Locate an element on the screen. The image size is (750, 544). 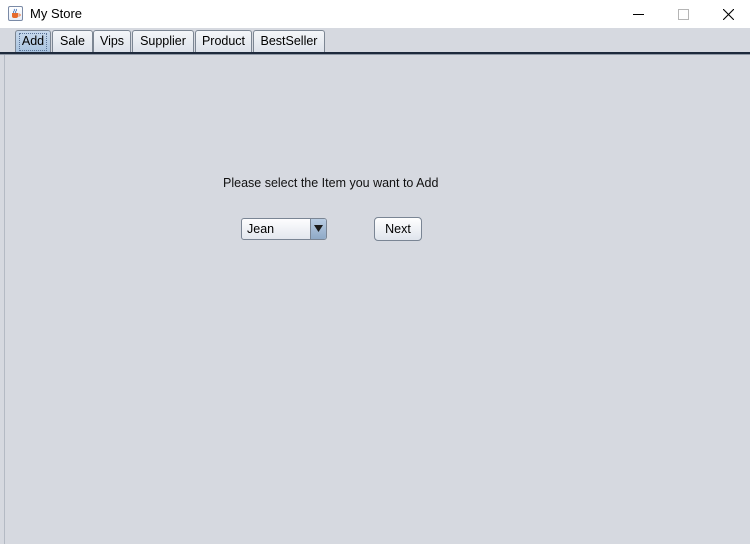
tab-sale: Sale is located at coordinates (72, 41).